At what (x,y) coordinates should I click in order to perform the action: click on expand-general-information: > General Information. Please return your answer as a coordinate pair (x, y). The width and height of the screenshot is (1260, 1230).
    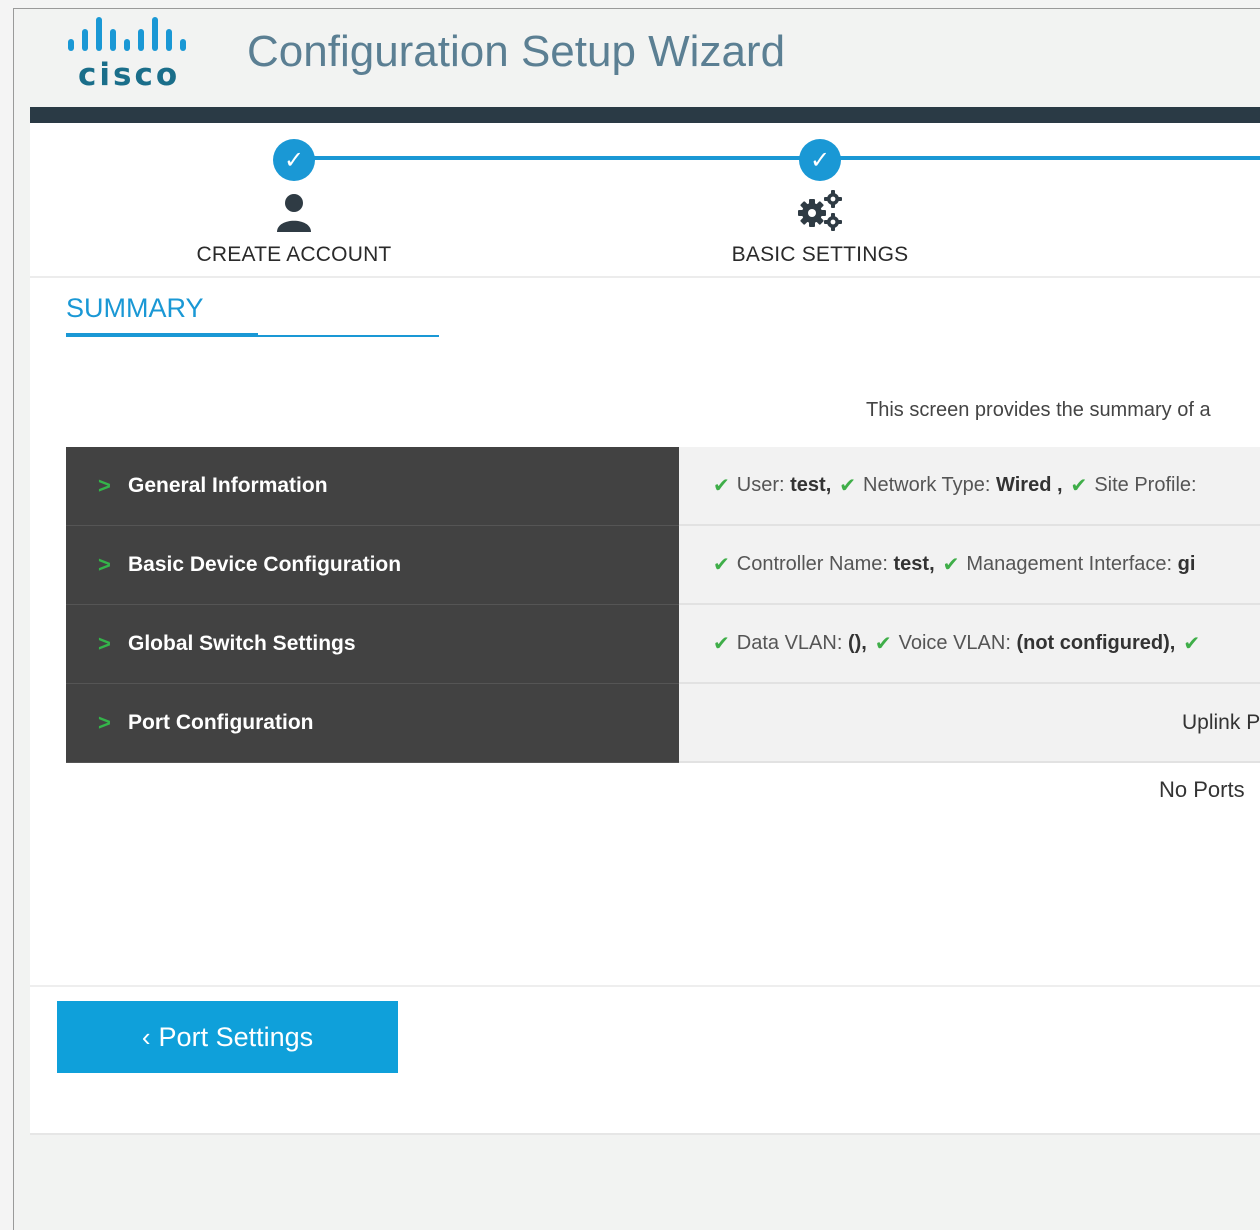
    Looking at the image, I should click on (372, 486).